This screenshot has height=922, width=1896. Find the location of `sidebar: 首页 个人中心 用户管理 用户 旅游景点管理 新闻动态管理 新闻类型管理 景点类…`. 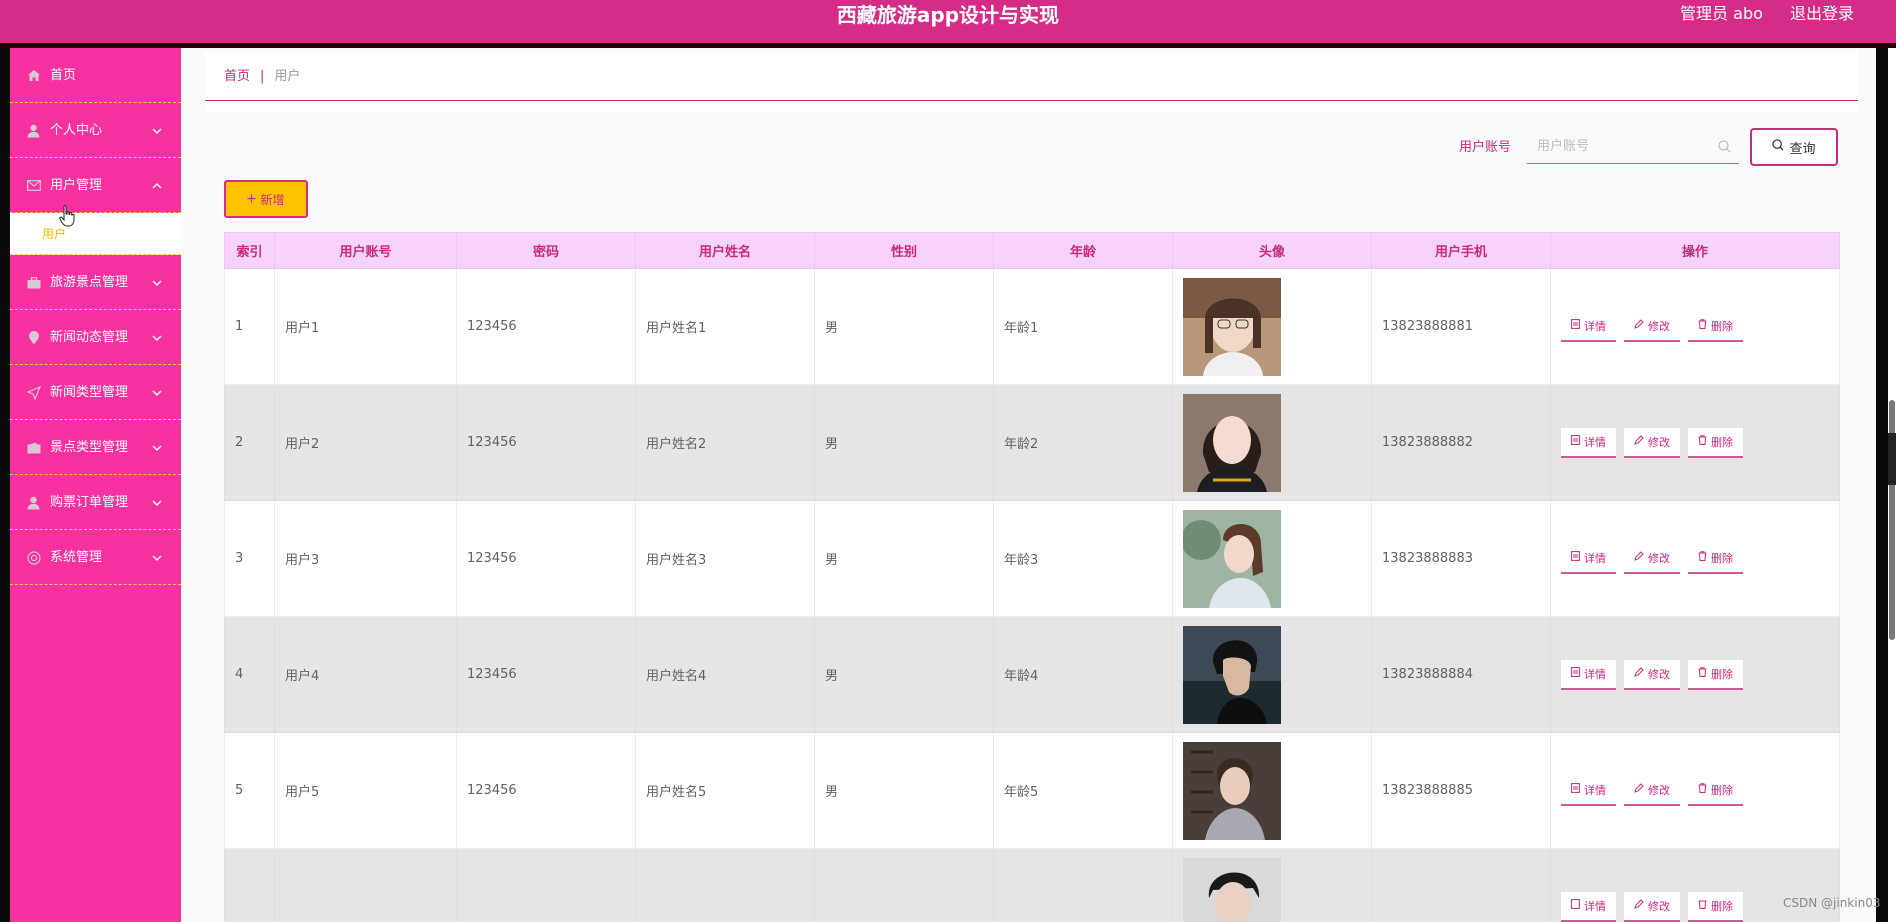

sidebar: 首页 个人中心 用户管理 用户 旅游景点管理 新闻动态管理 新闻类型管理 景点类… is located at coordinates (95, 485).